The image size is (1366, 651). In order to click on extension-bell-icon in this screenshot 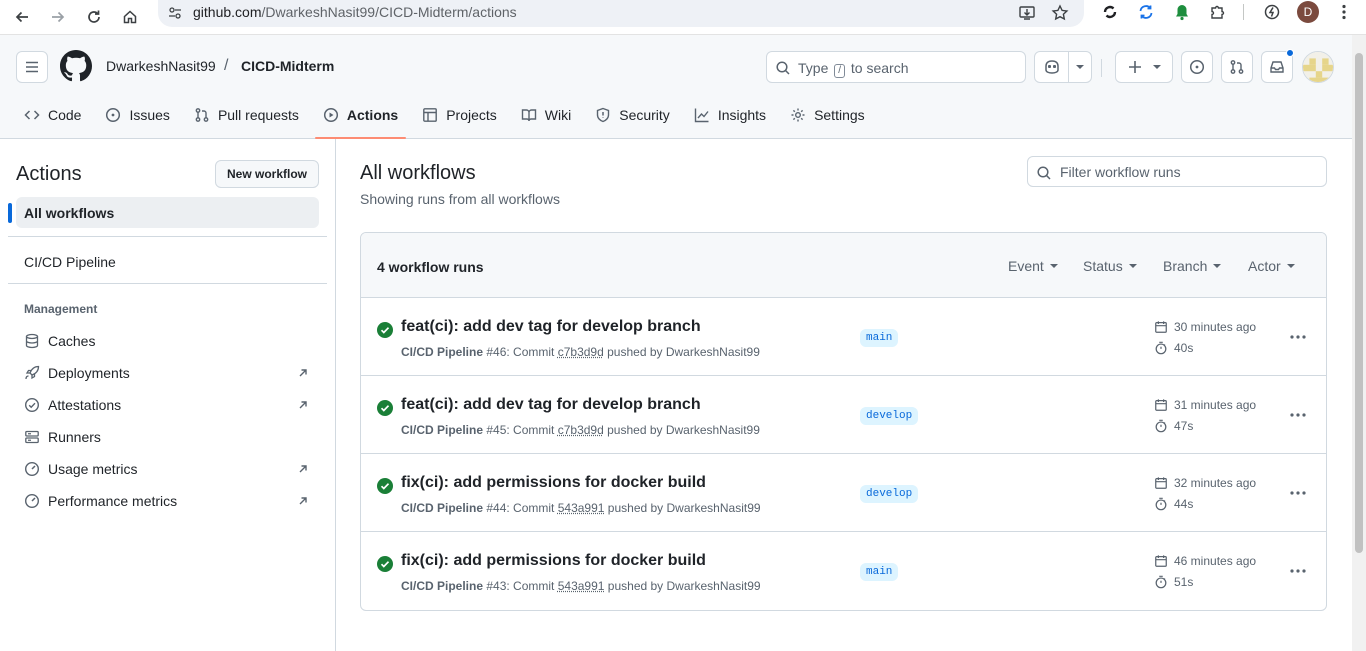, I will do `click(1182, 12)`.